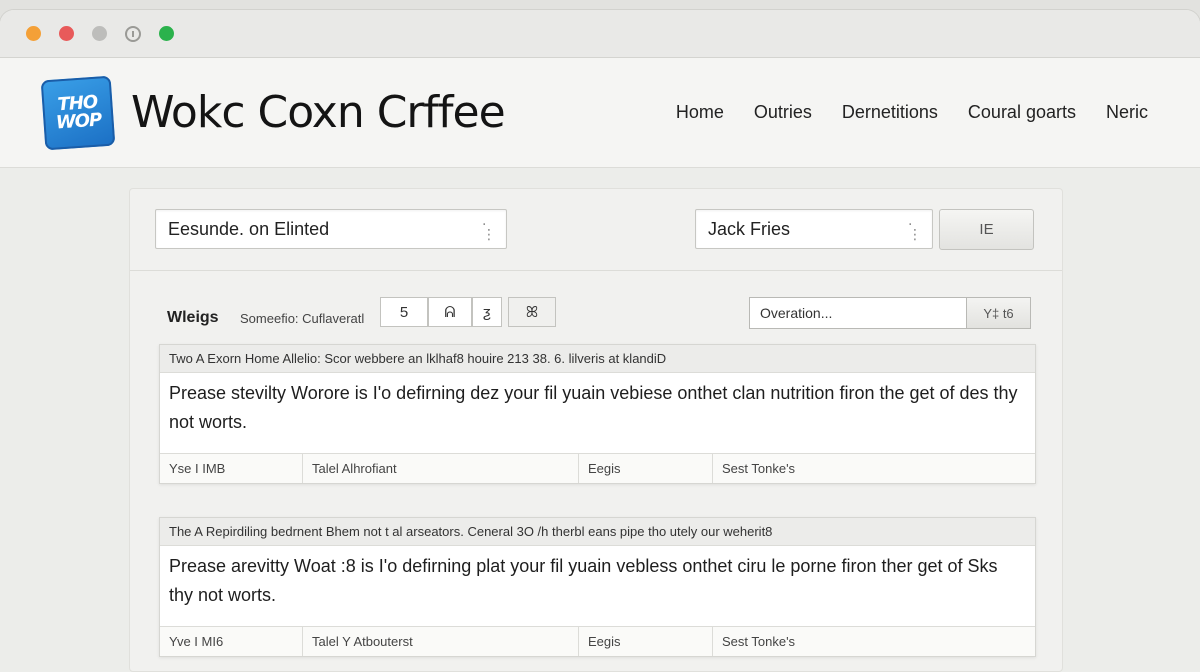 Image resolution: width=1200 pixels, height=672 pixels. What do you see at coordinates (133, 33) in the screenshot?
I see `power-icon` at bounding box center [133, 33].